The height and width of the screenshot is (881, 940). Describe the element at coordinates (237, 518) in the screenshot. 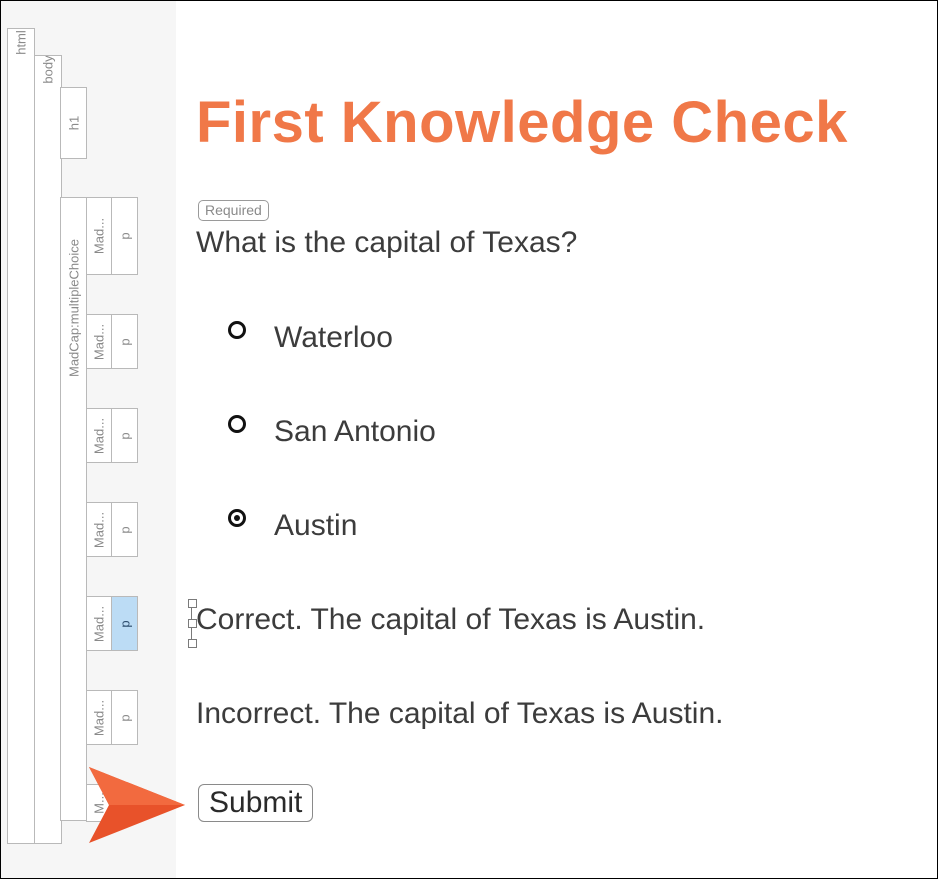

I see `radio-button-selected` at that location.